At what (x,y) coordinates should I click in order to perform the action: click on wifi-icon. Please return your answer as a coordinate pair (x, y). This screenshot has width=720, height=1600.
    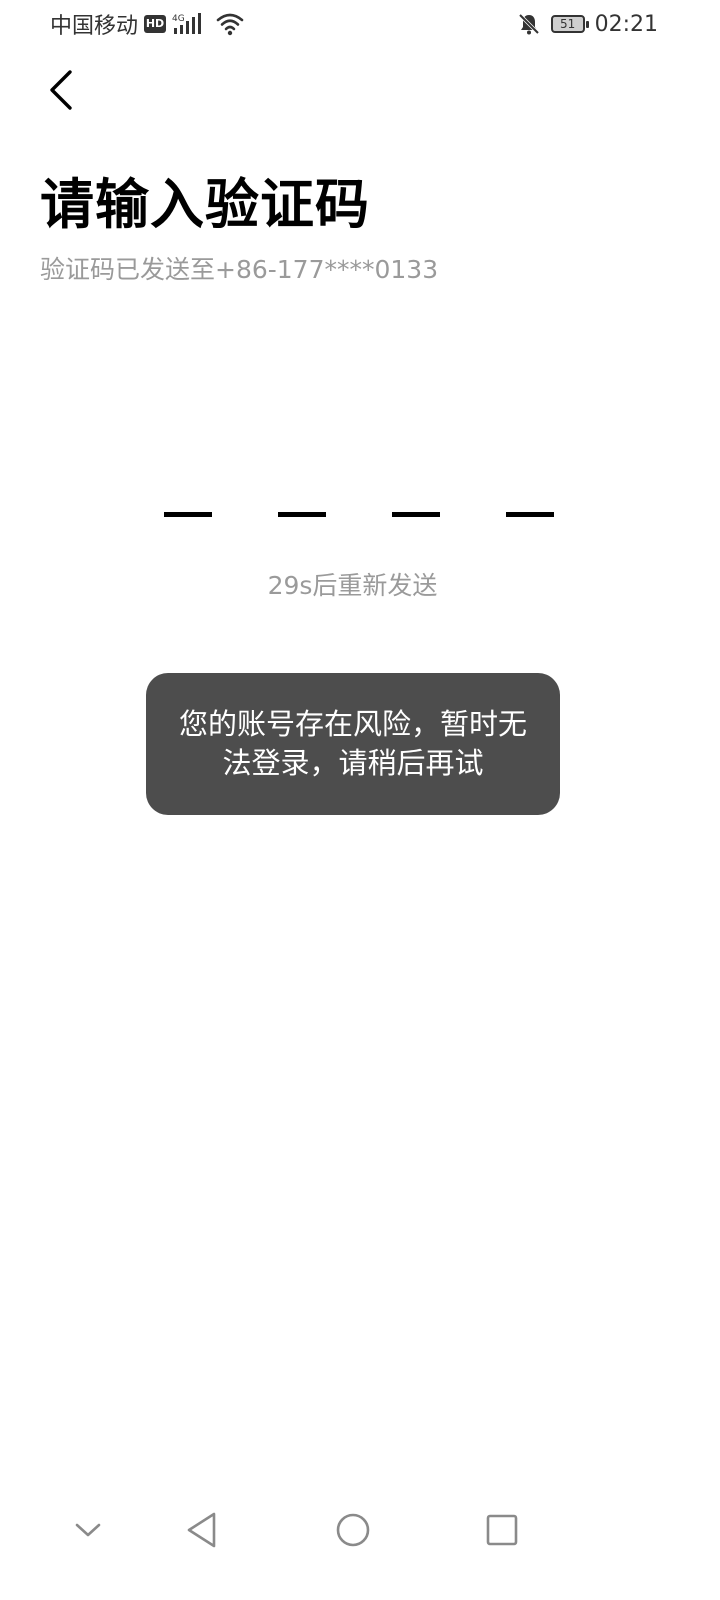
    Looking at the image, I should click on (230, 24).